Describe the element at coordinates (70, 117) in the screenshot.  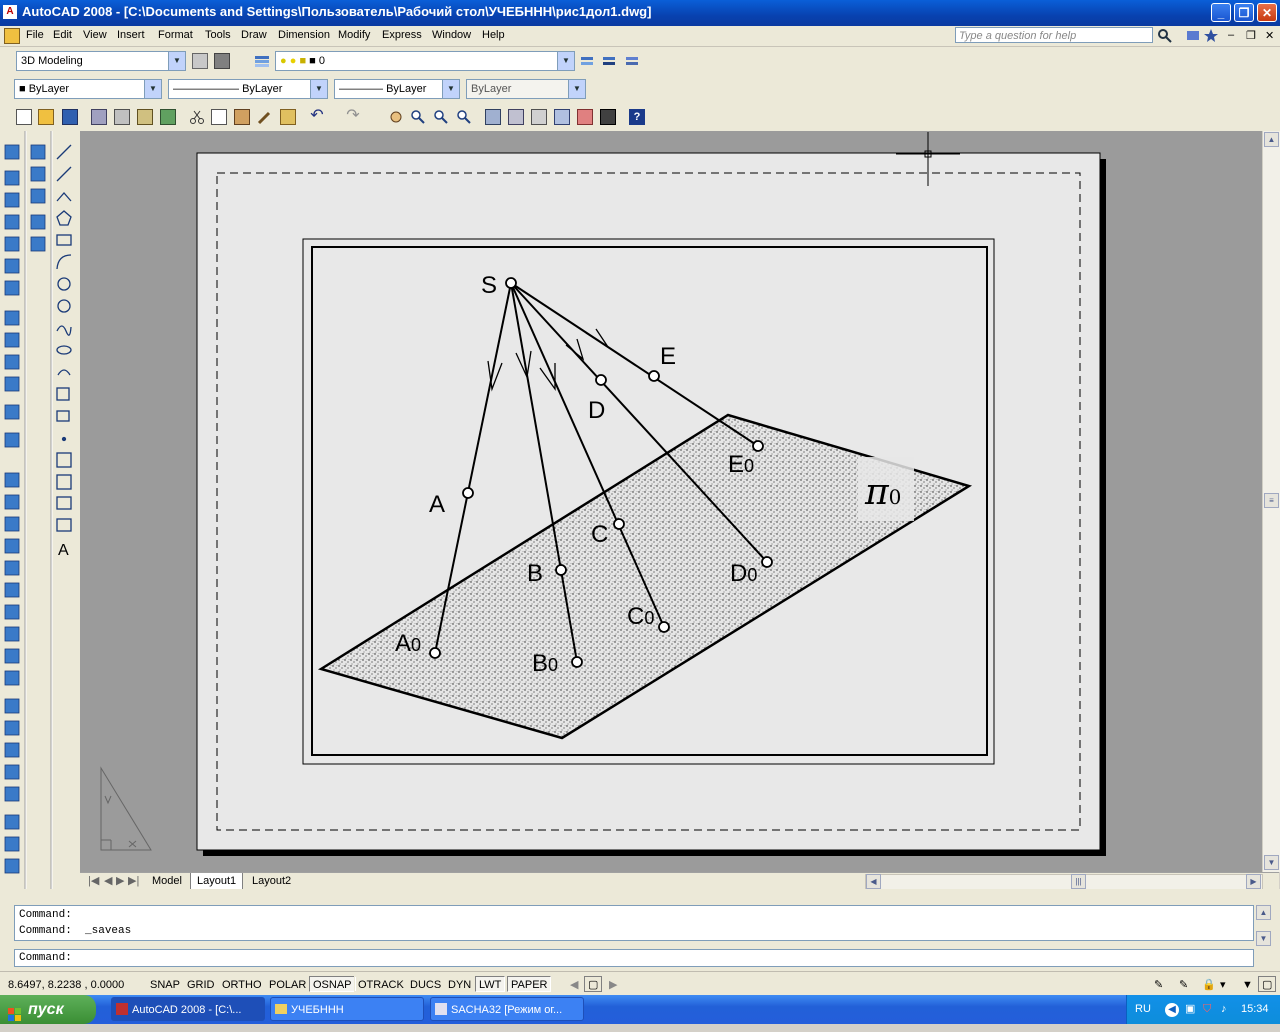
I see `save-icon` at that location.